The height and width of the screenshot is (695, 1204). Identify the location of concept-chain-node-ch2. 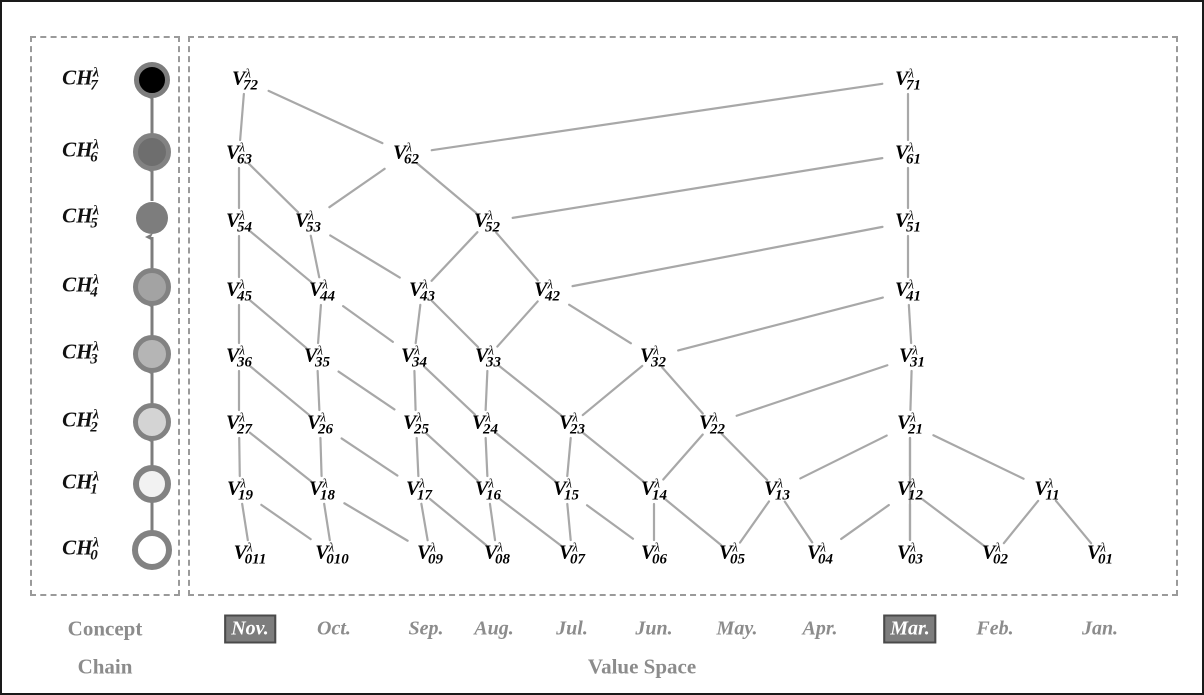
(152, 422).